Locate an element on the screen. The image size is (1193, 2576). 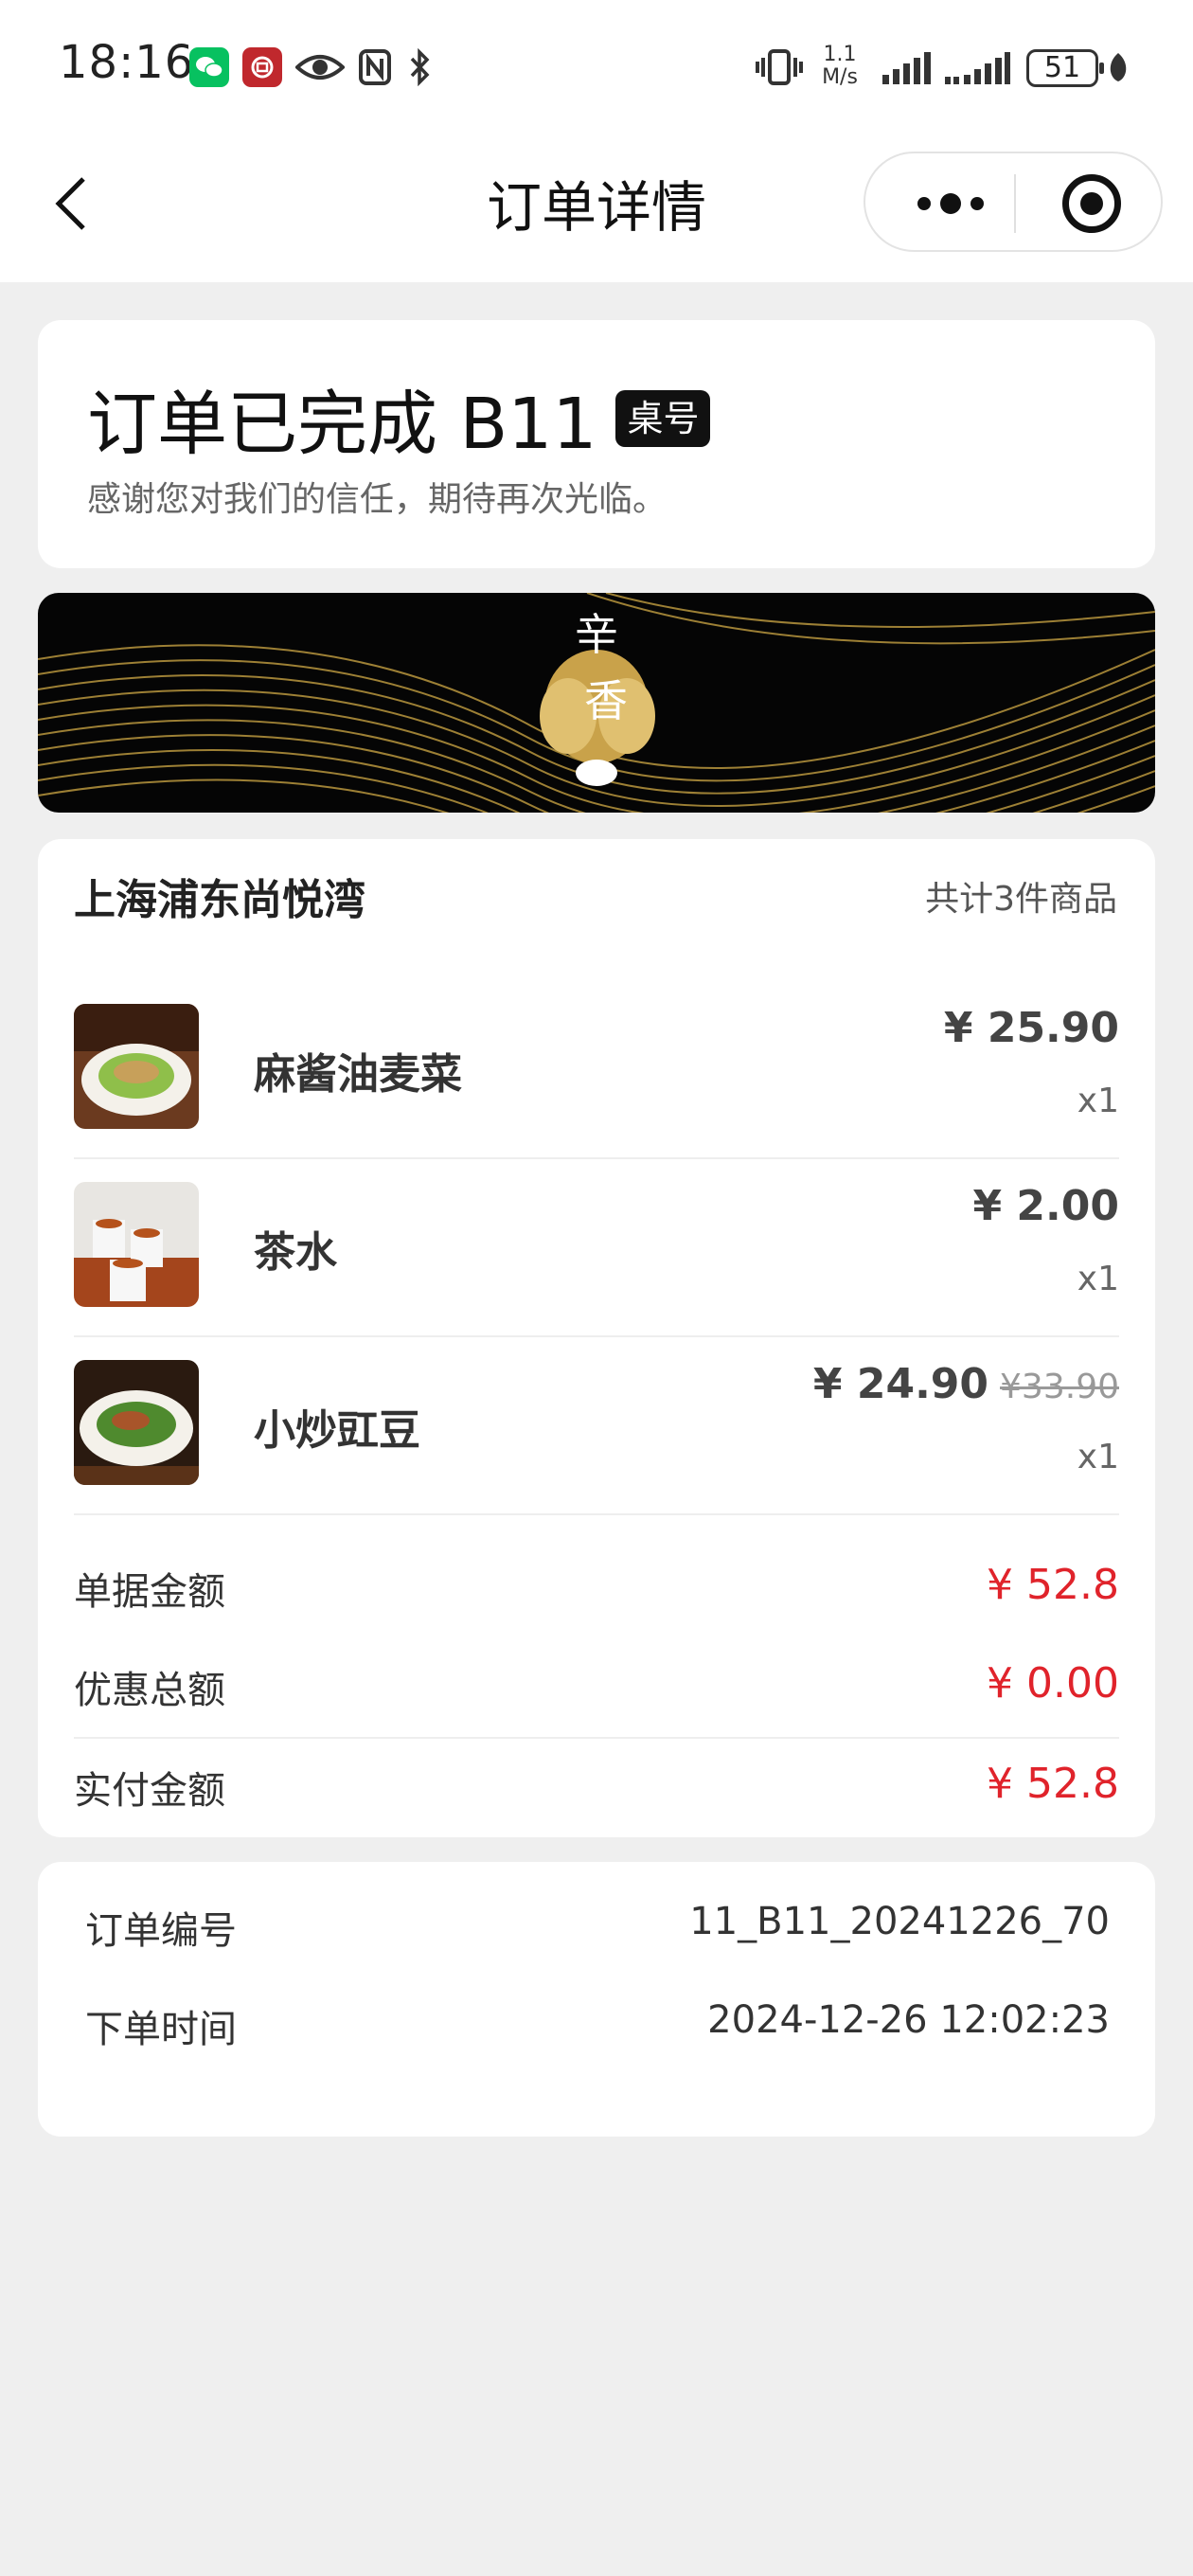
status-time: 18:16 is located at coordinates (127, 62).